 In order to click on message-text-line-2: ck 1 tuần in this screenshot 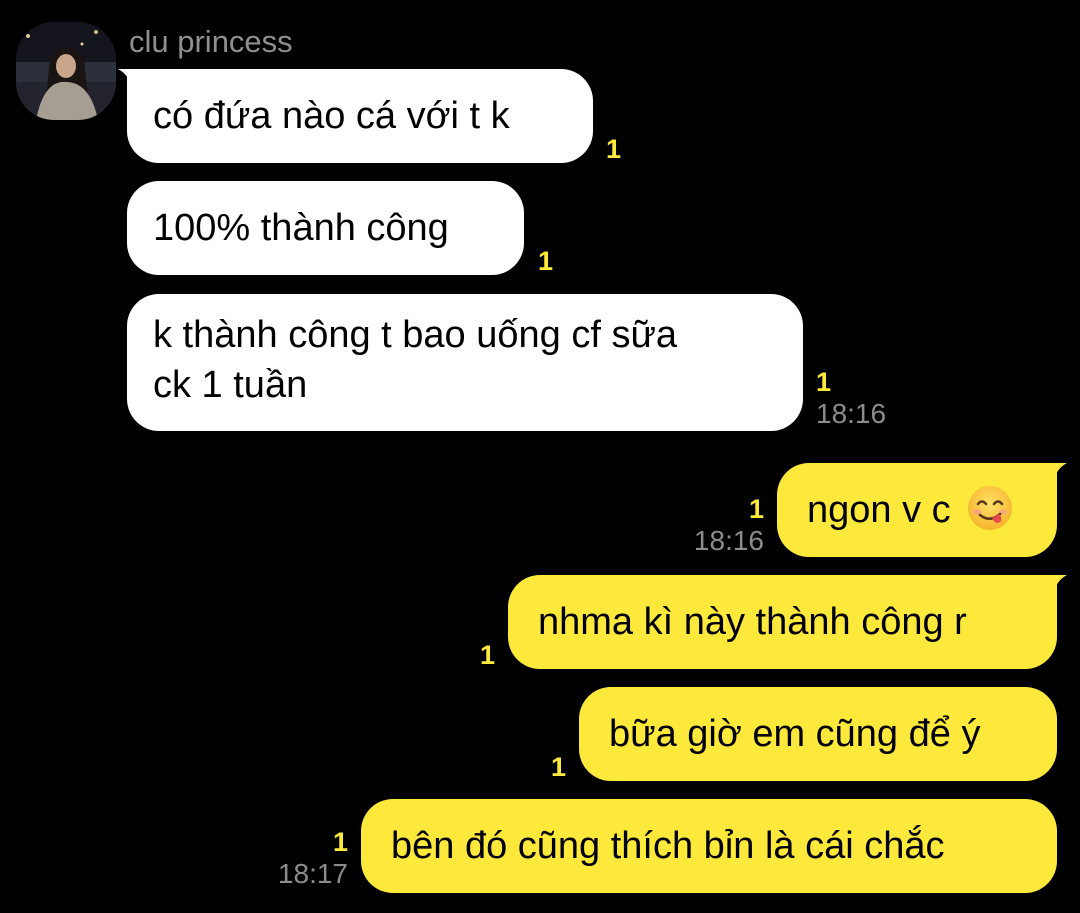, I will do `click(230, 385)`.